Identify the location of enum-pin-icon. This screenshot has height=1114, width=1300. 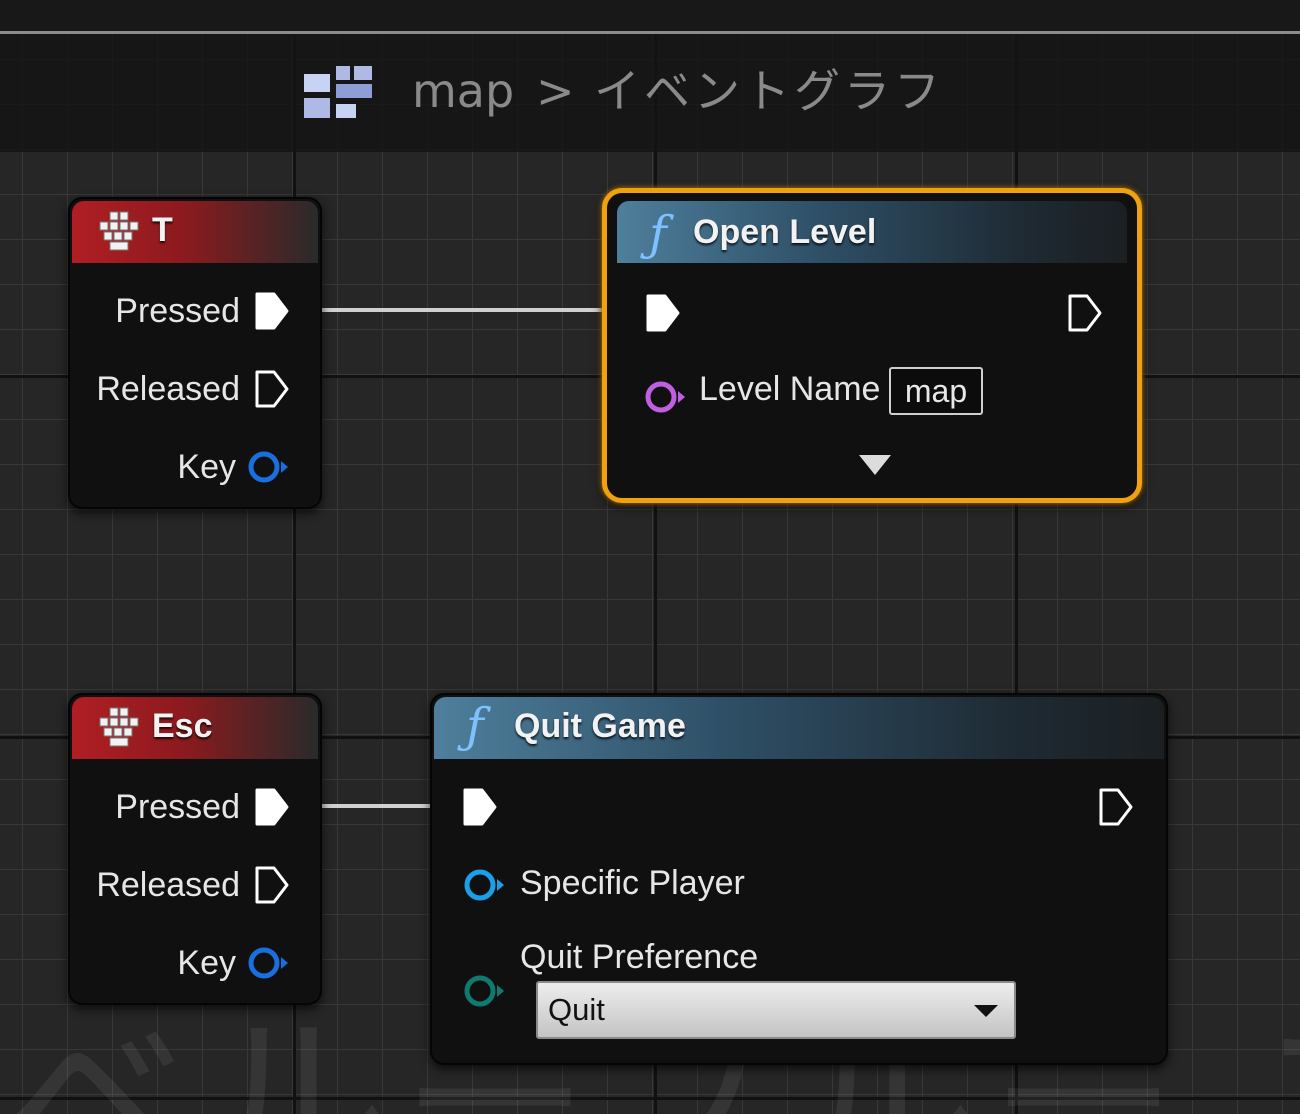
(484, 991).